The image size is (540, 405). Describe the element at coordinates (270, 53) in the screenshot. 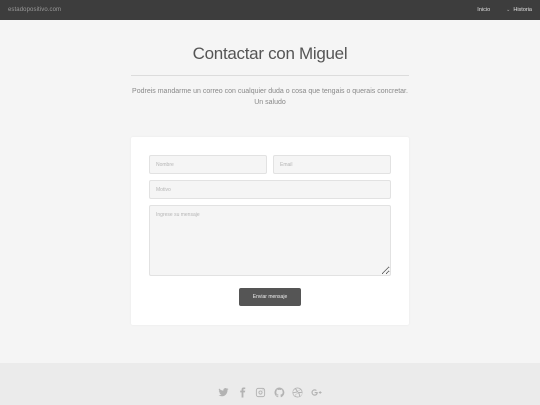

I see `page-title: Contactar con Miguel` at that location.